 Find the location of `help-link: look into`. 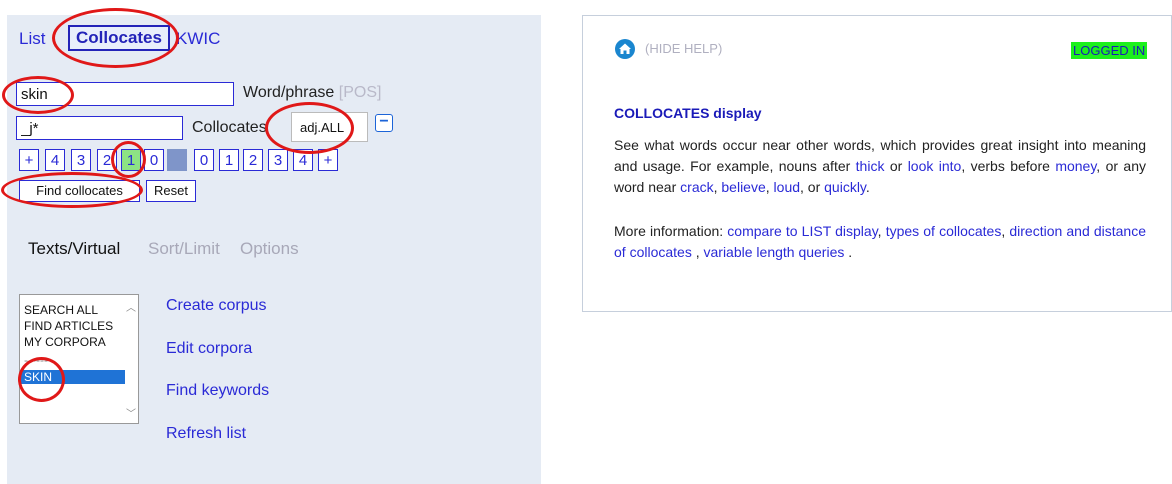

help-link: look into is located at coordinates (935, 166).